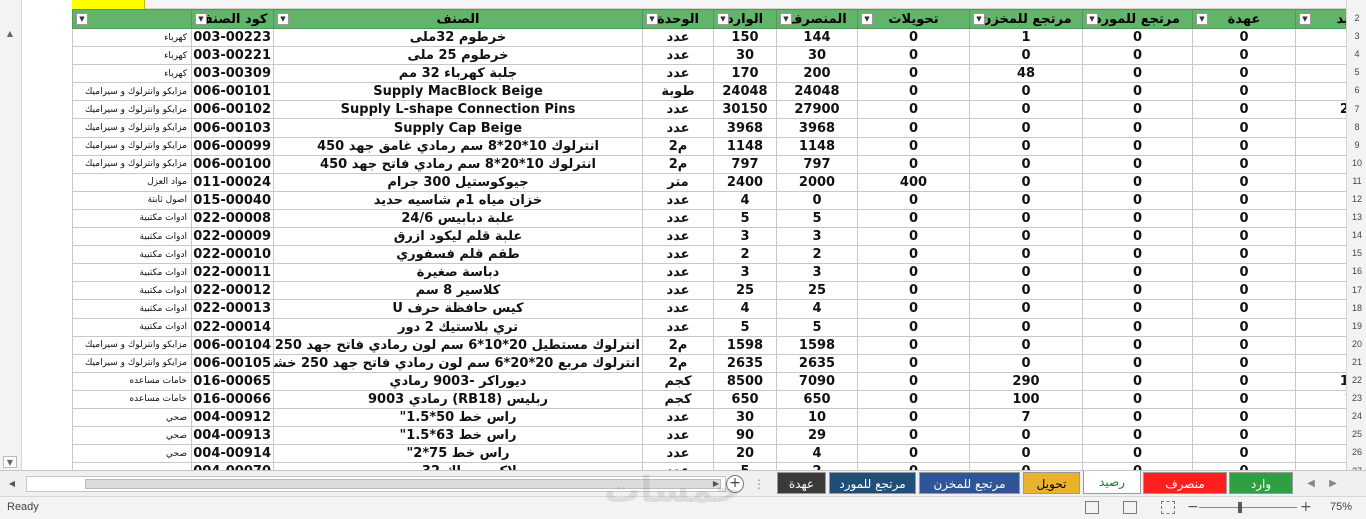 This screenshot has height=519, width=1366. I want to click on row-number: 20, so click(1356, 344).